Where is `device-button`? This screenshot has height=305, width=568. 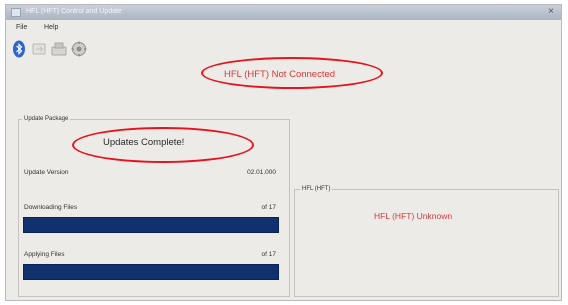 device-button is located at coordinates (59, 49).